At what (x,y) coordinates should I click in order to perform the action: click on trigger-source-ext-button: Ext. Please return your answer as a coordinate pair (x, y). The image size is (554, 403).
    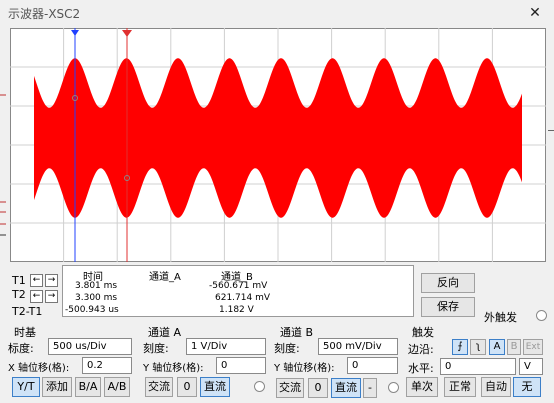
    Looking at the image, I should click on (533, 347).